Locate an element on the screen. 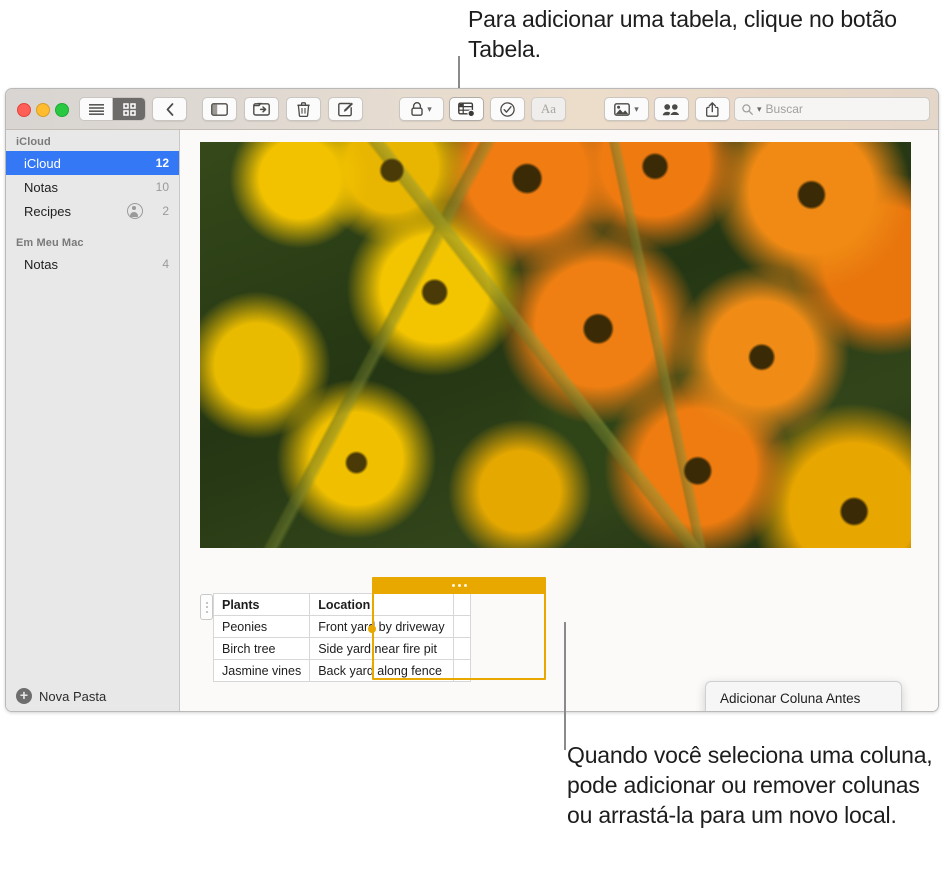 The width and height of the screenshot is (947, 880). maximize-window-button is located at coordinates (62, 110).